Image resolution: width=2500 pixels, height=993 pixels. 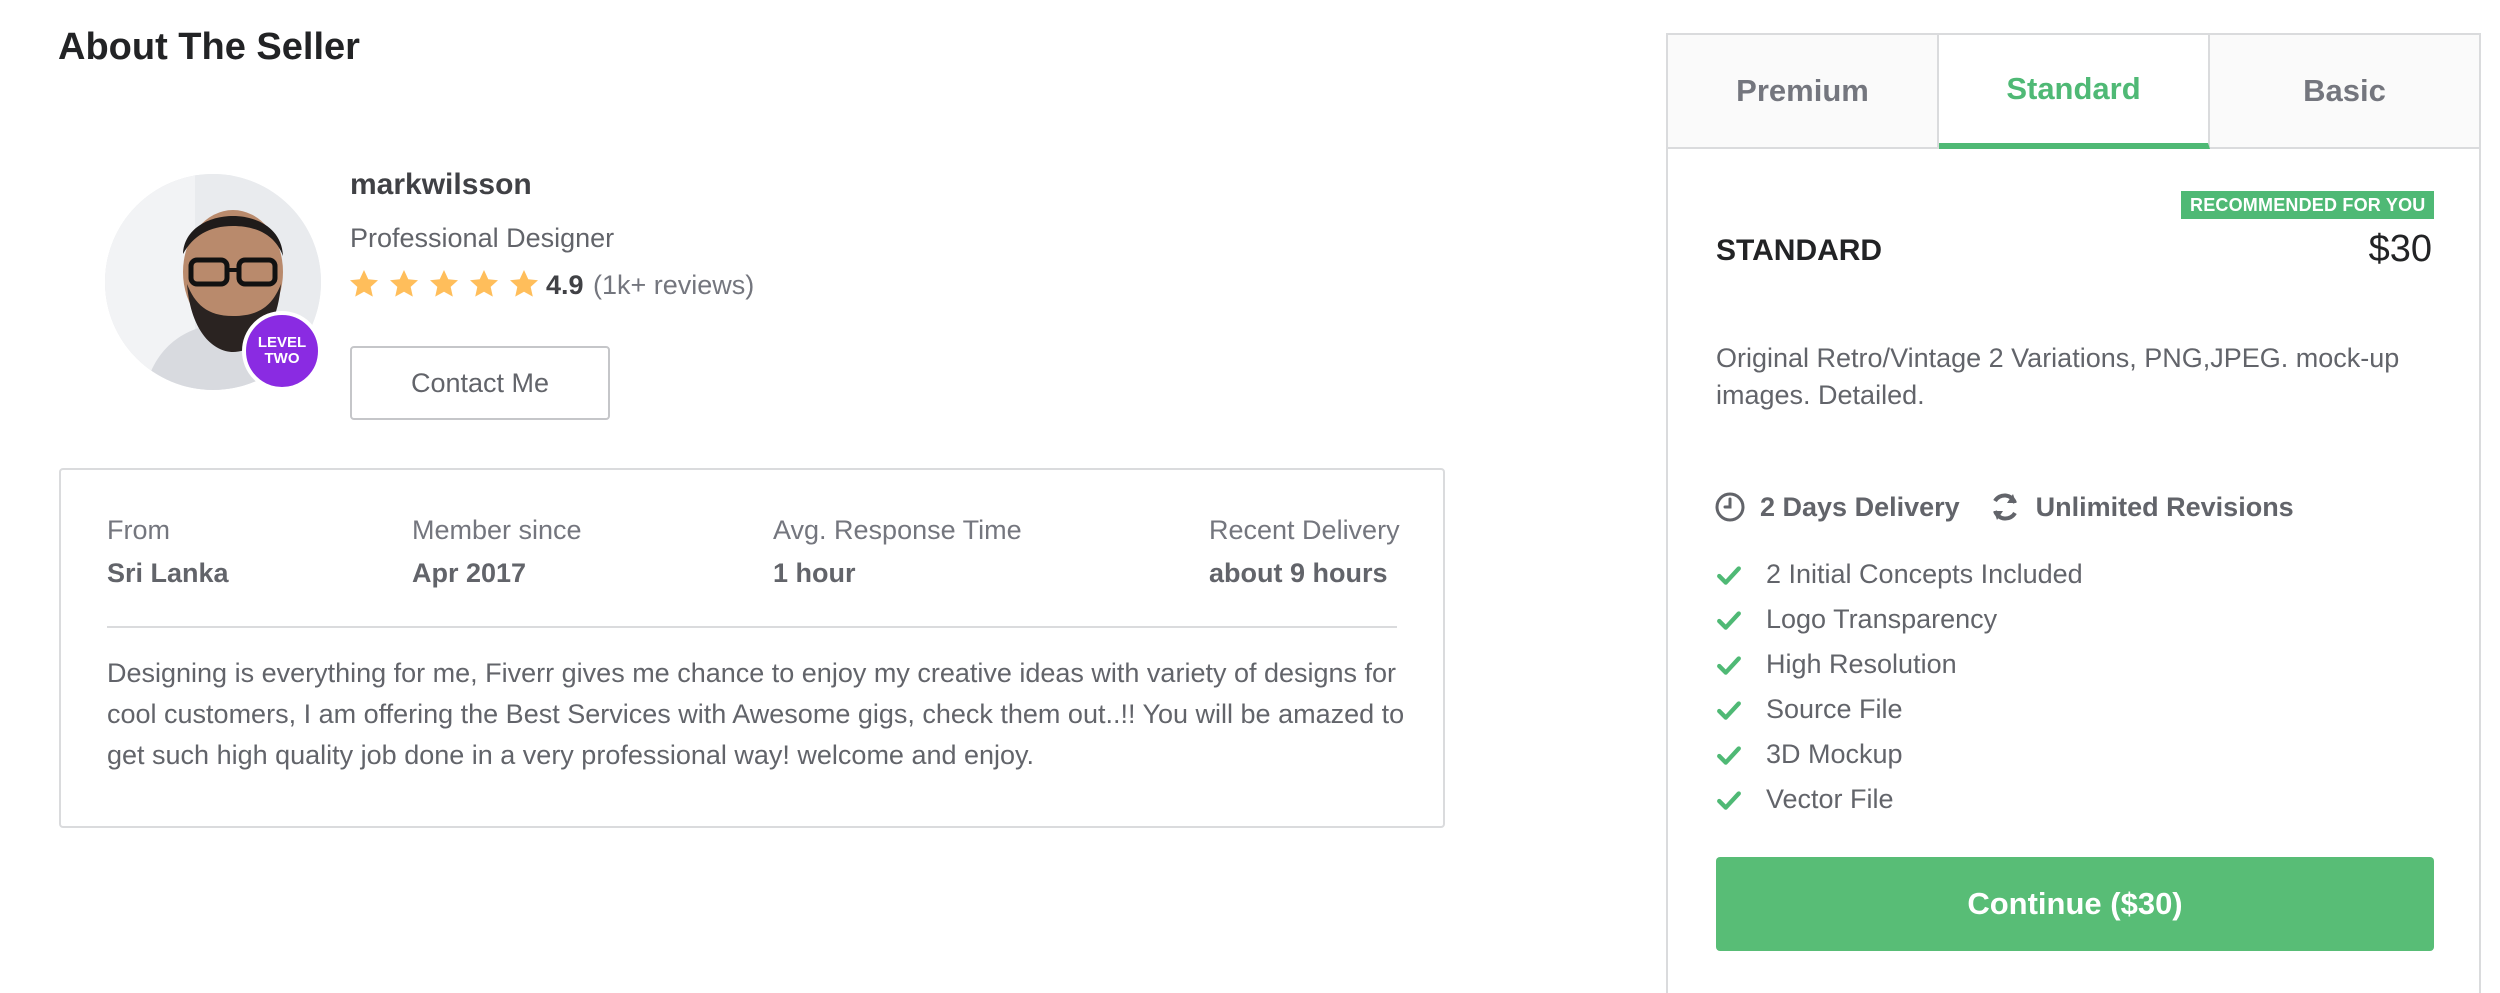 I want to click on recommended-badge: RECOMMENDED FOR YOU, so click(x=2308, y=205).